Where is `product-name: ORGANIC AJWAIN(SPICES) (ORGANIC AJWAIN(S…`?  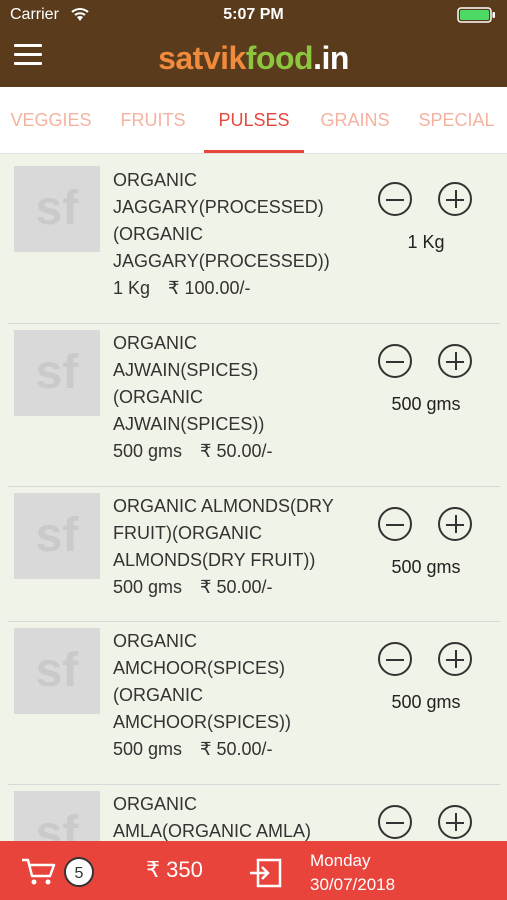
product-name: ORGANIC AJWAIN(SPICES) (ORGANIC AJWAIN(S… is located at coordinates (189, 383).